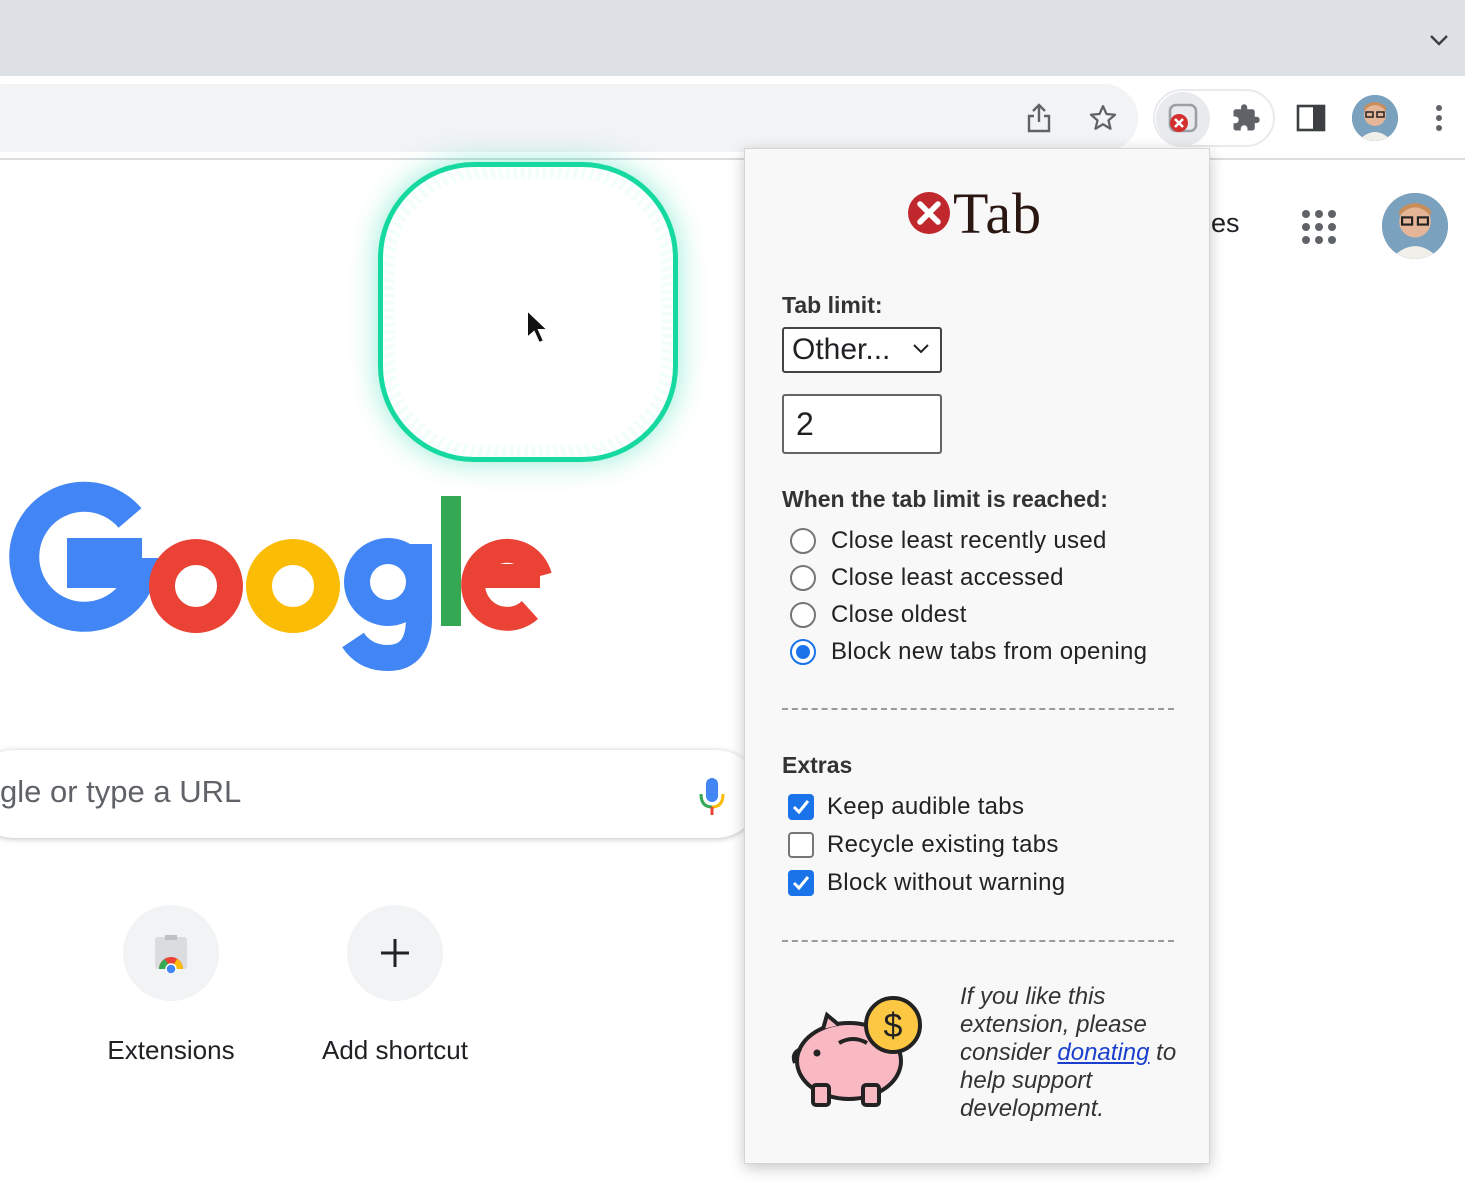  I want to click on tab-limit-input: 2, so click(862, 424).